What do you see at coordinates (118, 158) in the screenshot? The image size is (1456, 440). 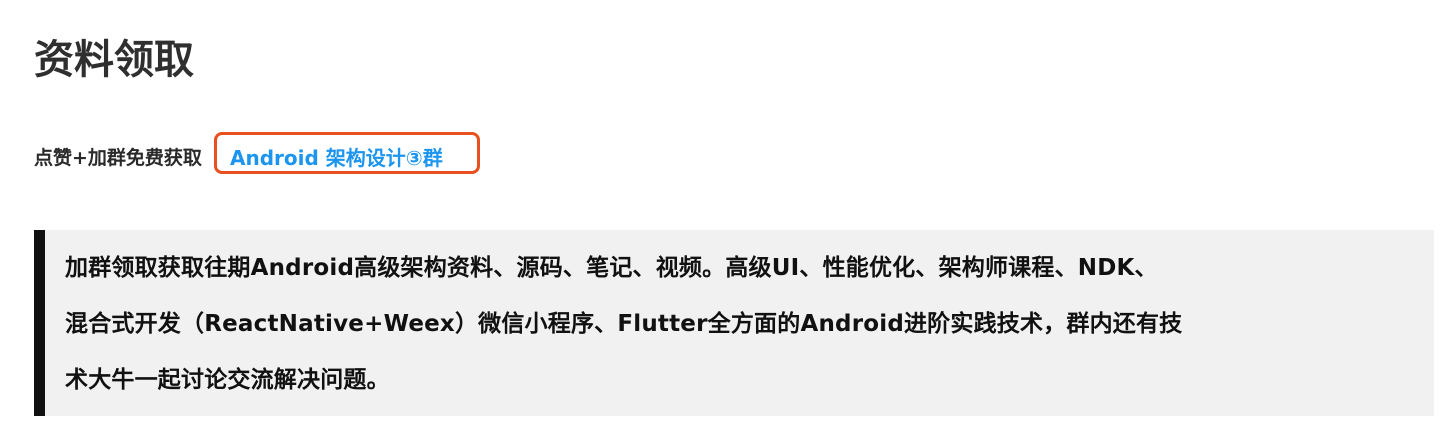 I see `intro-text: 点赞+加群免费获取` at bounding box center [118, 158].